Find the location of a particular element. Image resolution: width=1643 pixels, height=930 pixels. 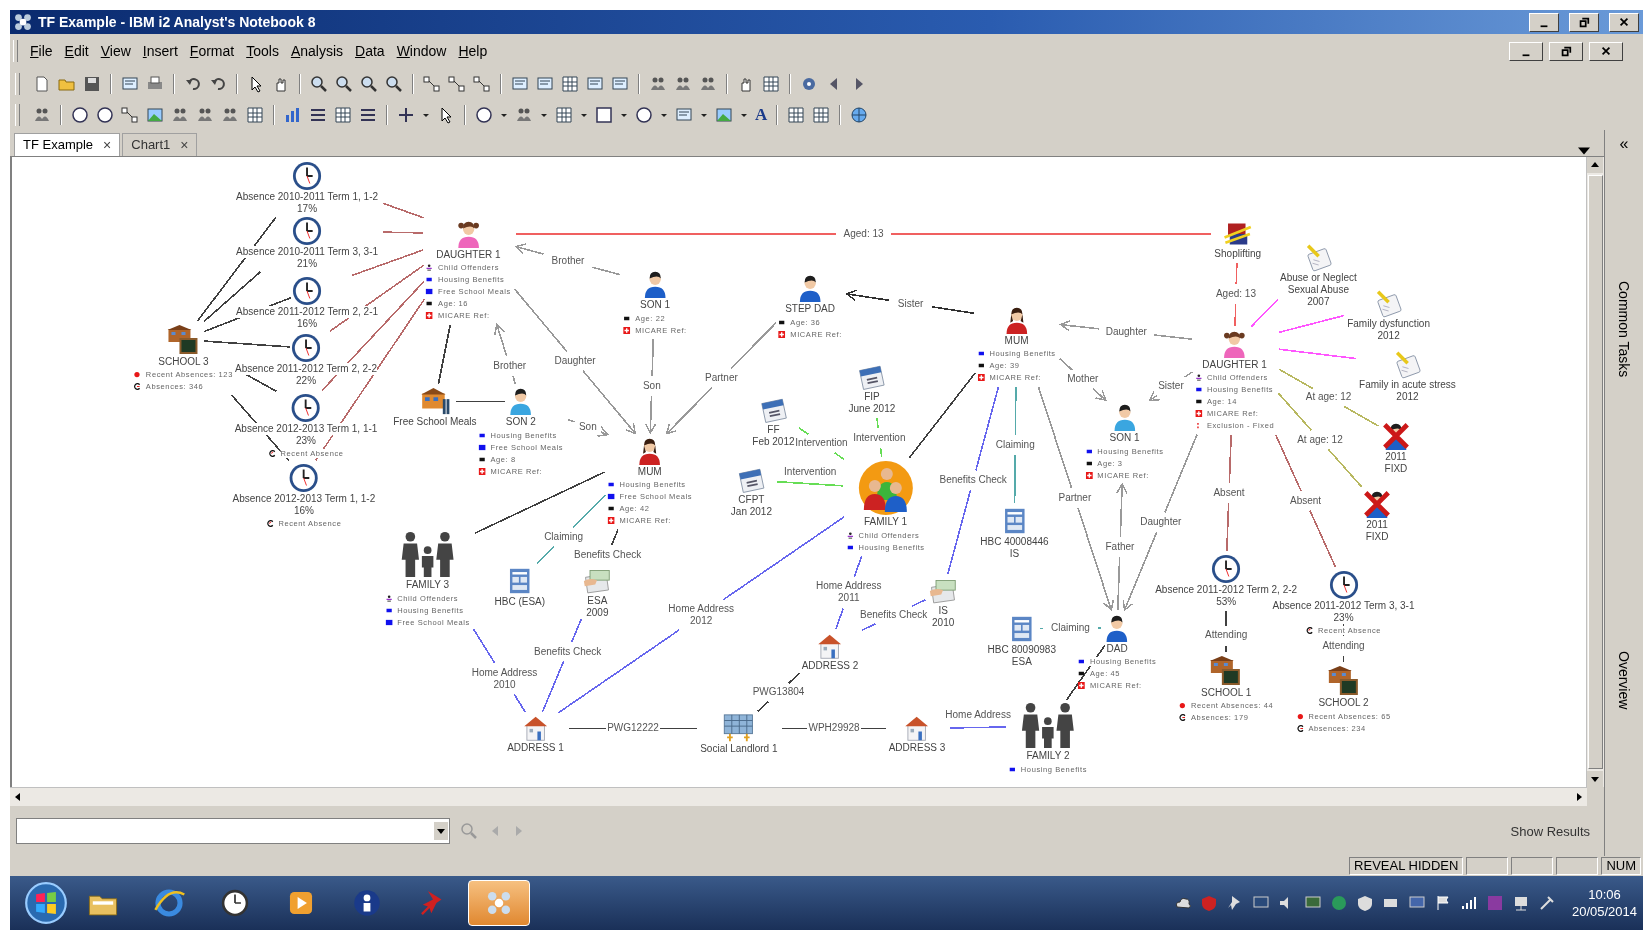

panel-tab: Common Tasks is located at coordinates (1624, 329).